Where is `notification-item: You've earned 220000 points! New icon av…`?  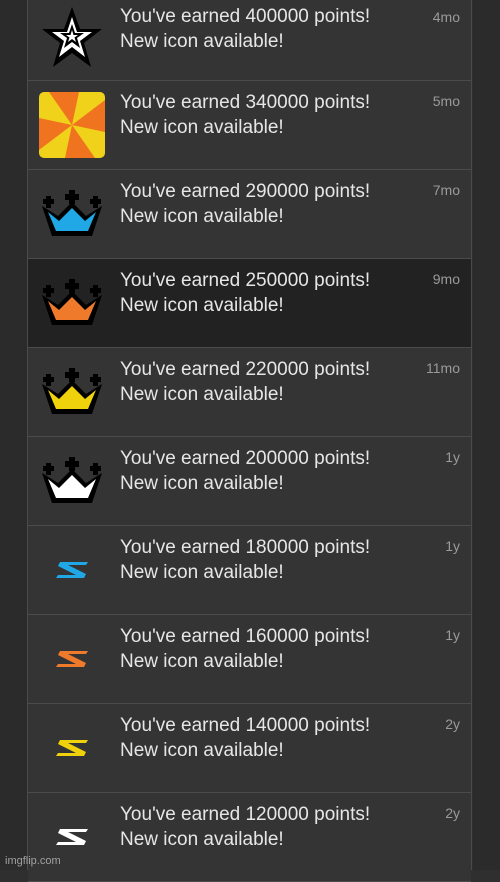
notification-item: You've earned 220000 points! New icon av… is located at coordinates (249, 392).